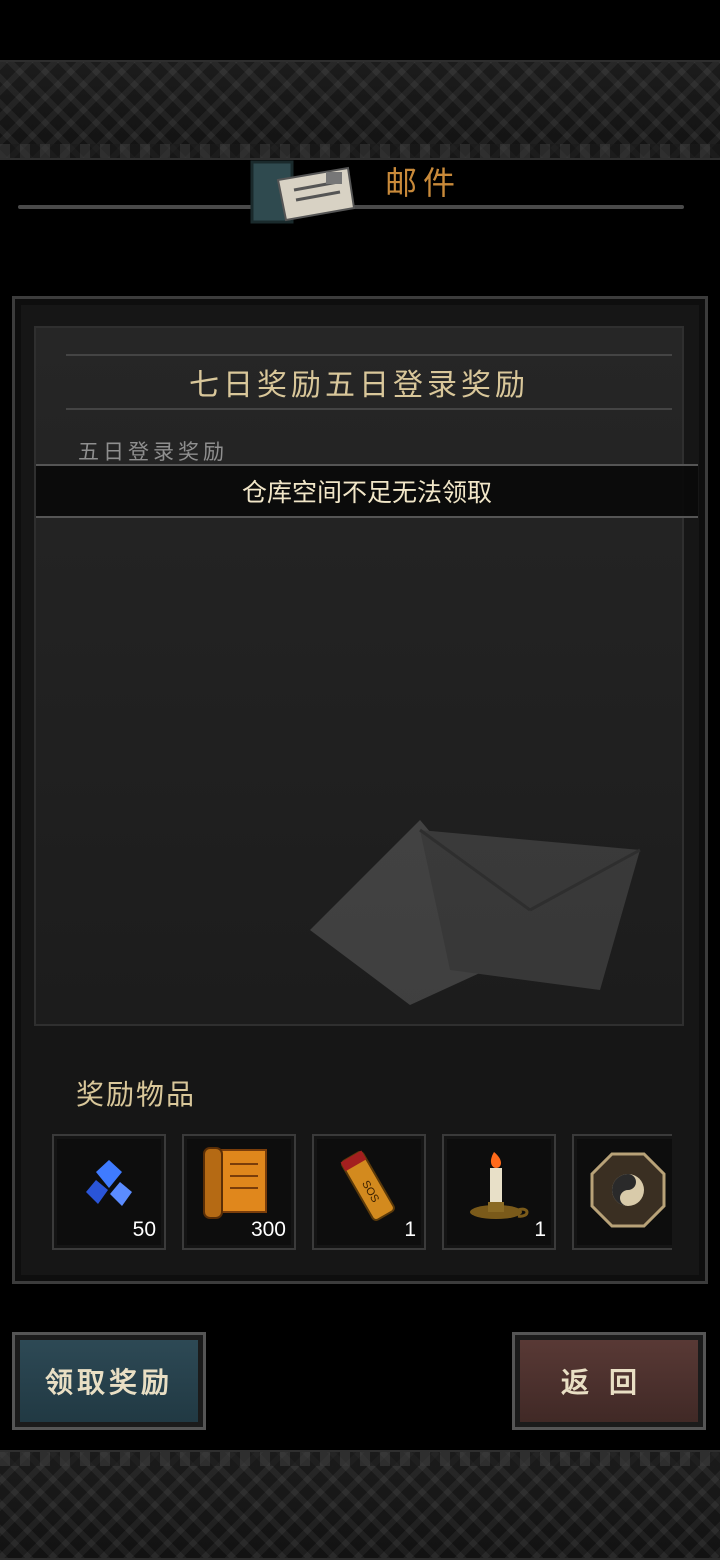  What do you see at coordinates (369, 409) in the screenshot?
I see `title-bottom-divider` at bounding box center [369, 409].